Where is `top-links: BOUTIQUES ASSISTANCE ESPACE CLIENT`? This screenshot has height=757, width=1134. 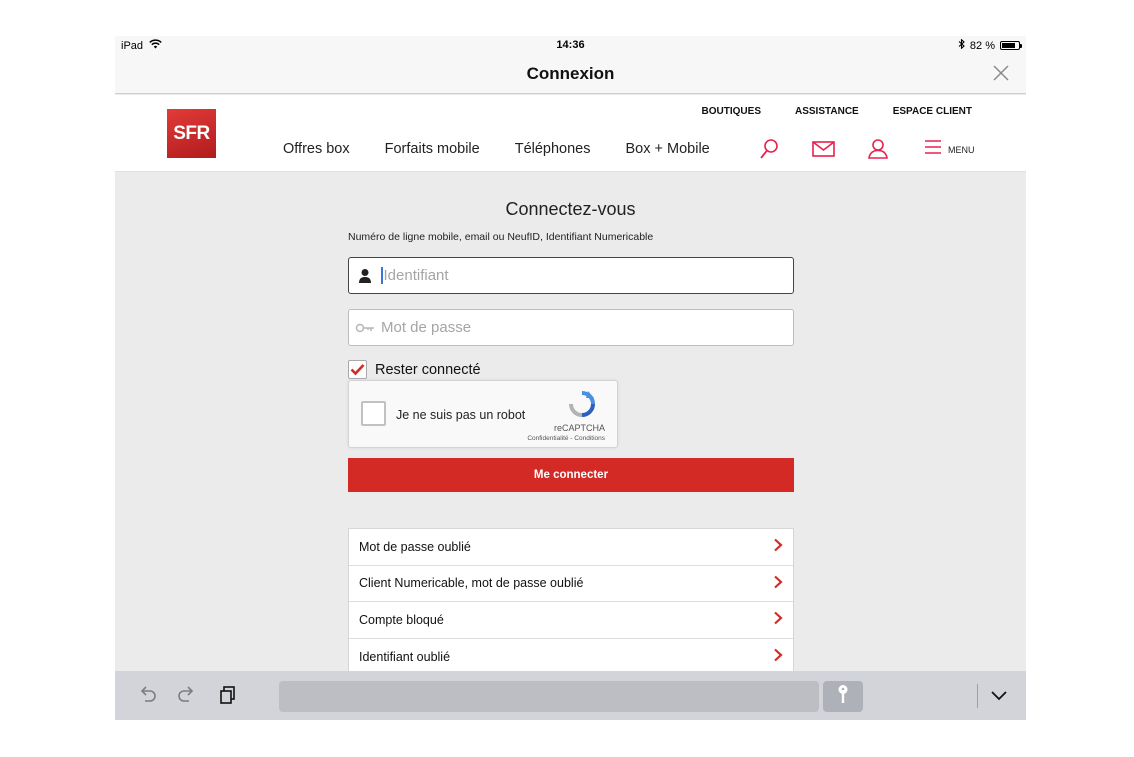
top-links: BOUTIQUES ASSISTANCE ESPACE CLIENT is located at coordinates (837, 111).